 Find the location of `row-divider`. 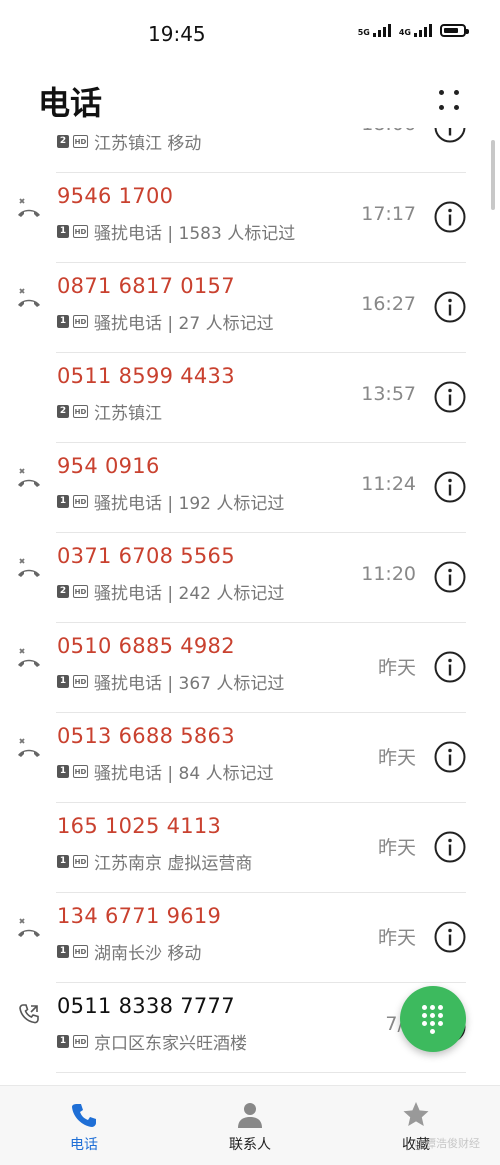

row-divider is located at coordinates (261, 1072).